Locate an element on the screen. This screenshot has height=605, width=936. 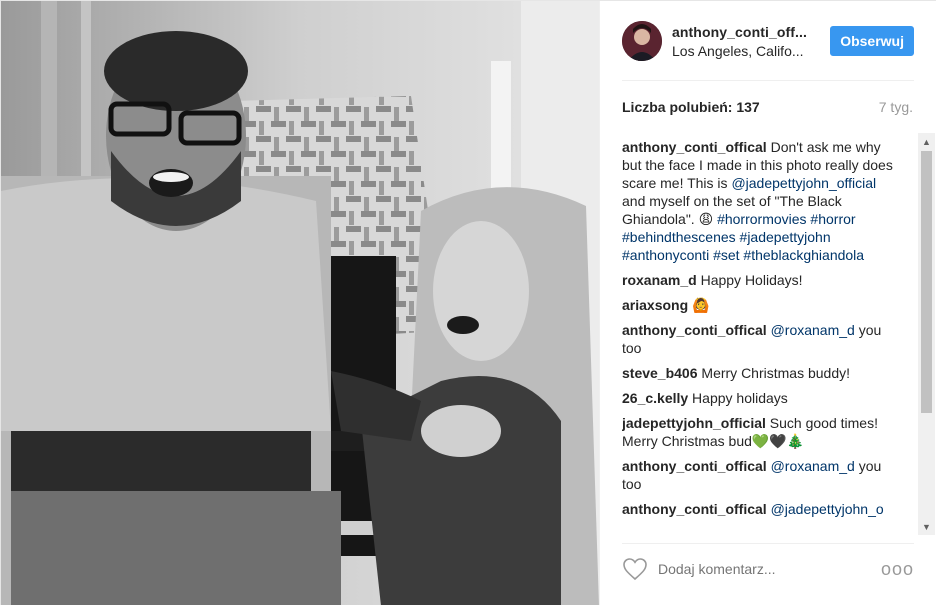
comments-scrollbar: ▲ ▼ is located at coordinates (926, 334).